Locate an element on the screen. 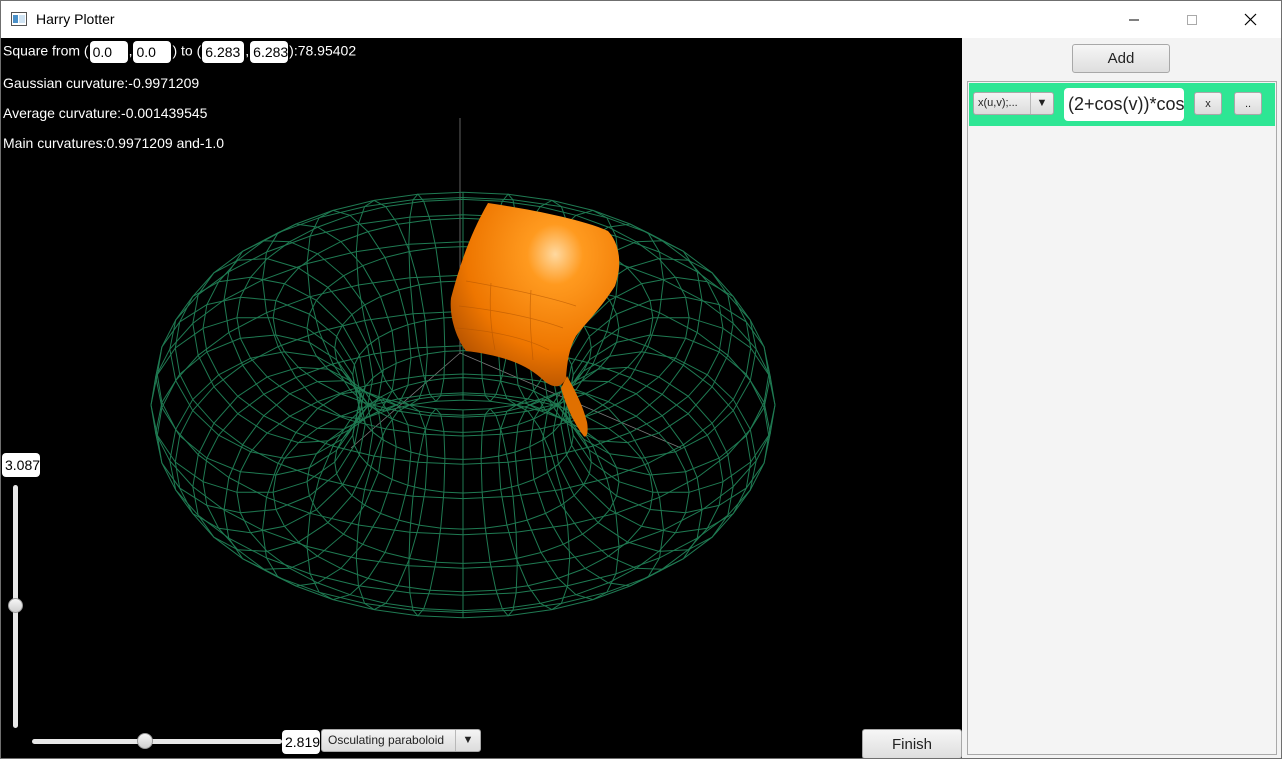  horizontal-slider-track is located at coordinates (157, 741).